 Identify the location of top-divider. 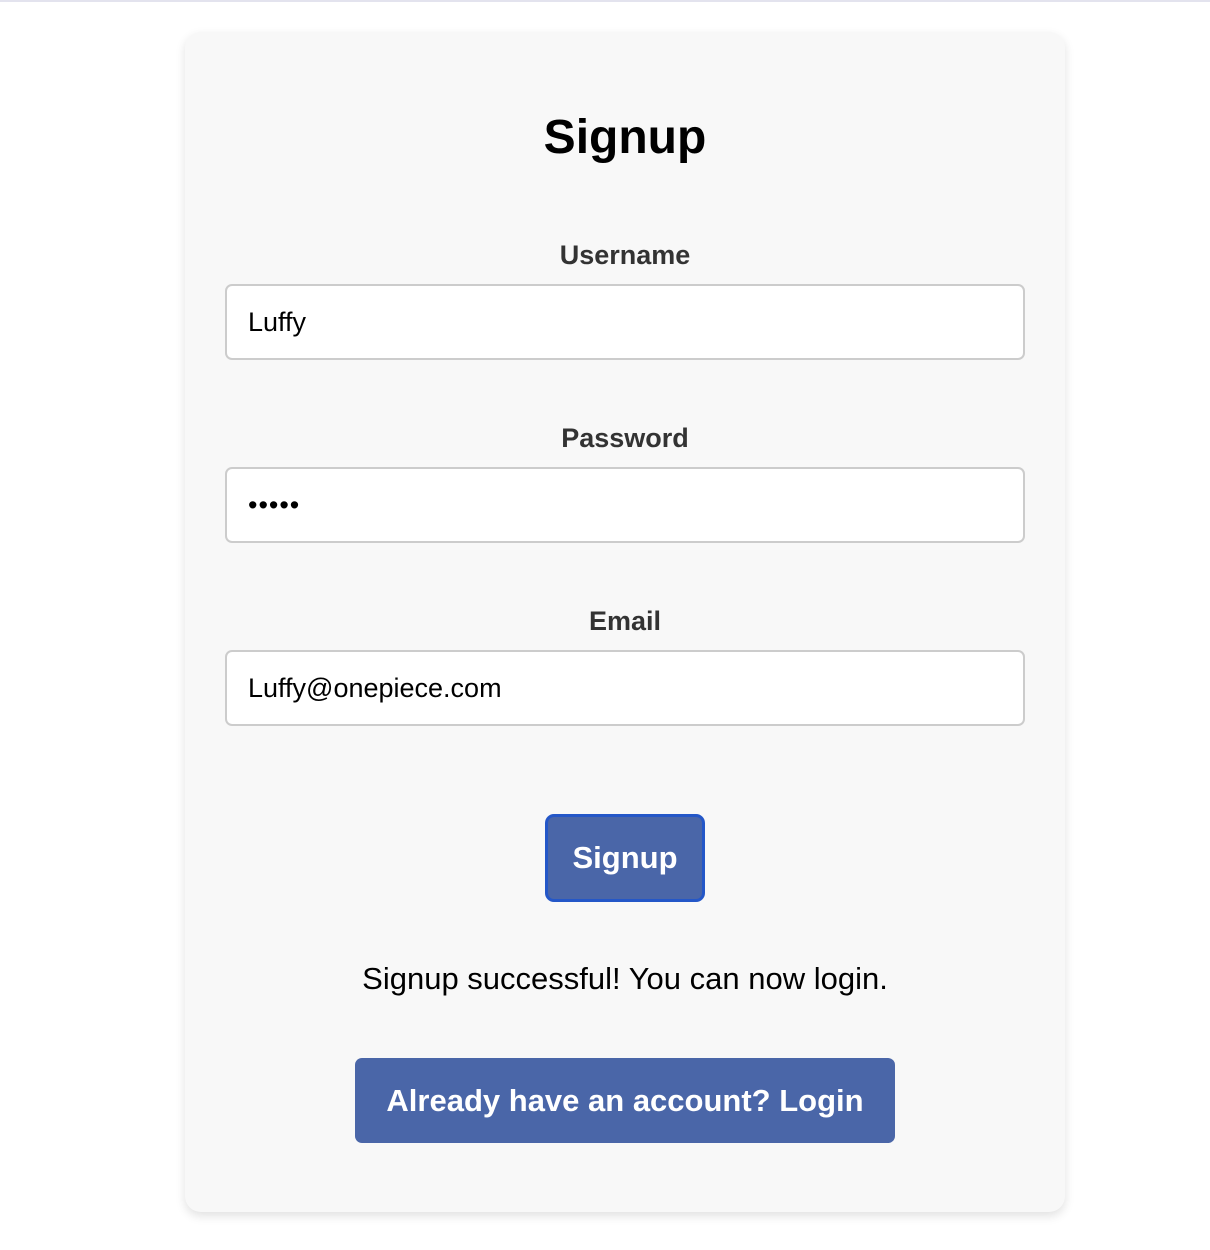
(605, 1).